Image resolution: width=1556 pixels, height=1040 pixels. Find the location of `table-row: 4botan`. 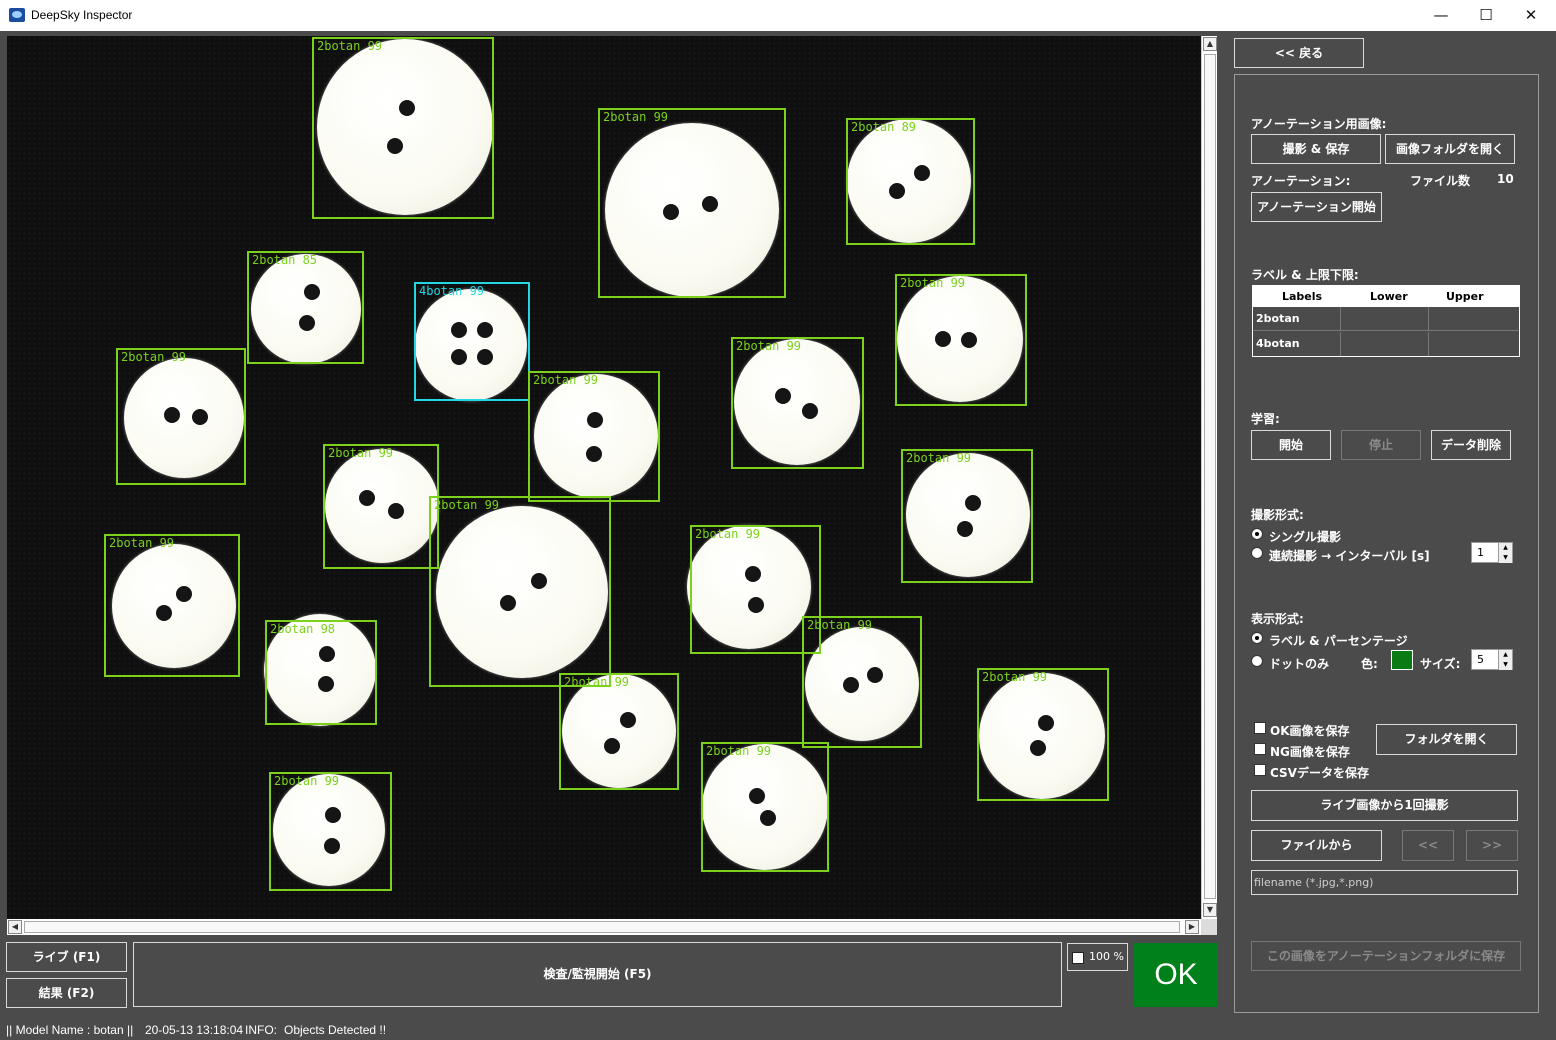

table-row: 4botan is located at coordinates (1386, 344).